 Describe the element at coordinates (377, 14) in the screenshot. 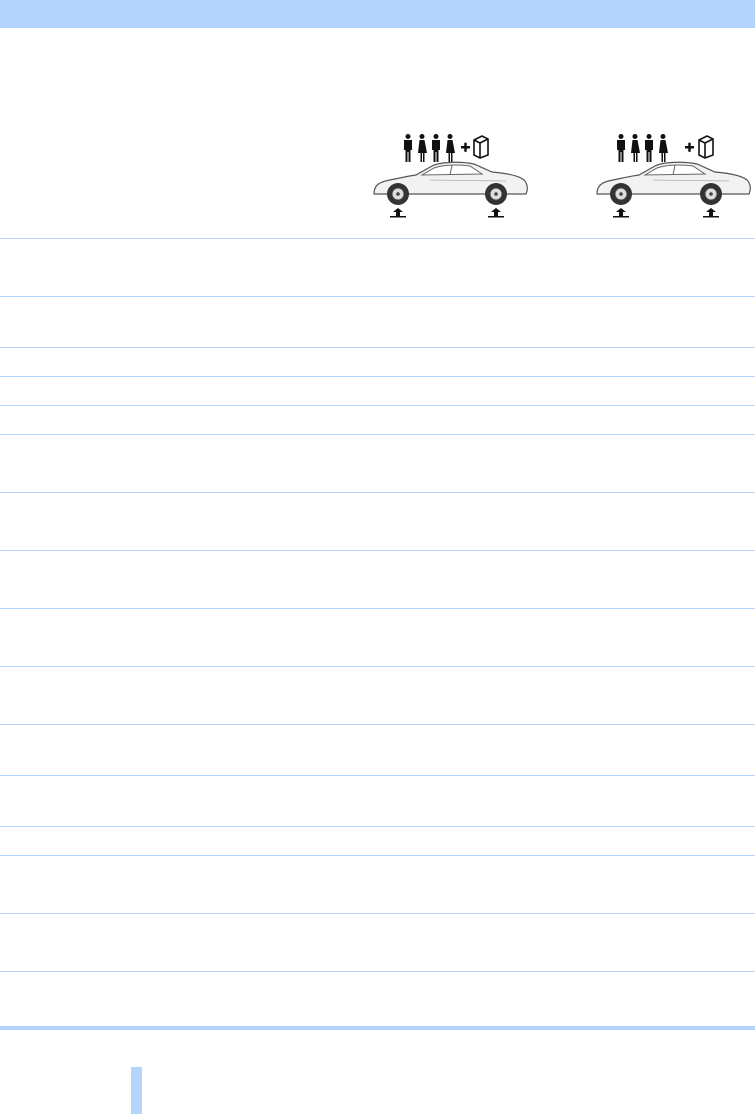

I see `header-band` at that location.